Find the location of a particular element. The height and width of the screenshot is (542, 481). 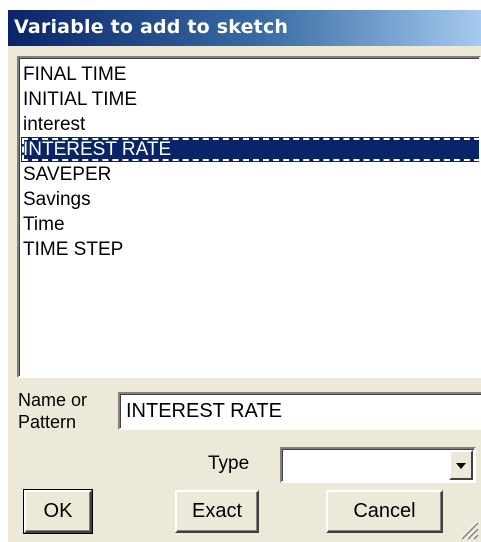

type-dropdown-button is located at coordinates (461, 465).